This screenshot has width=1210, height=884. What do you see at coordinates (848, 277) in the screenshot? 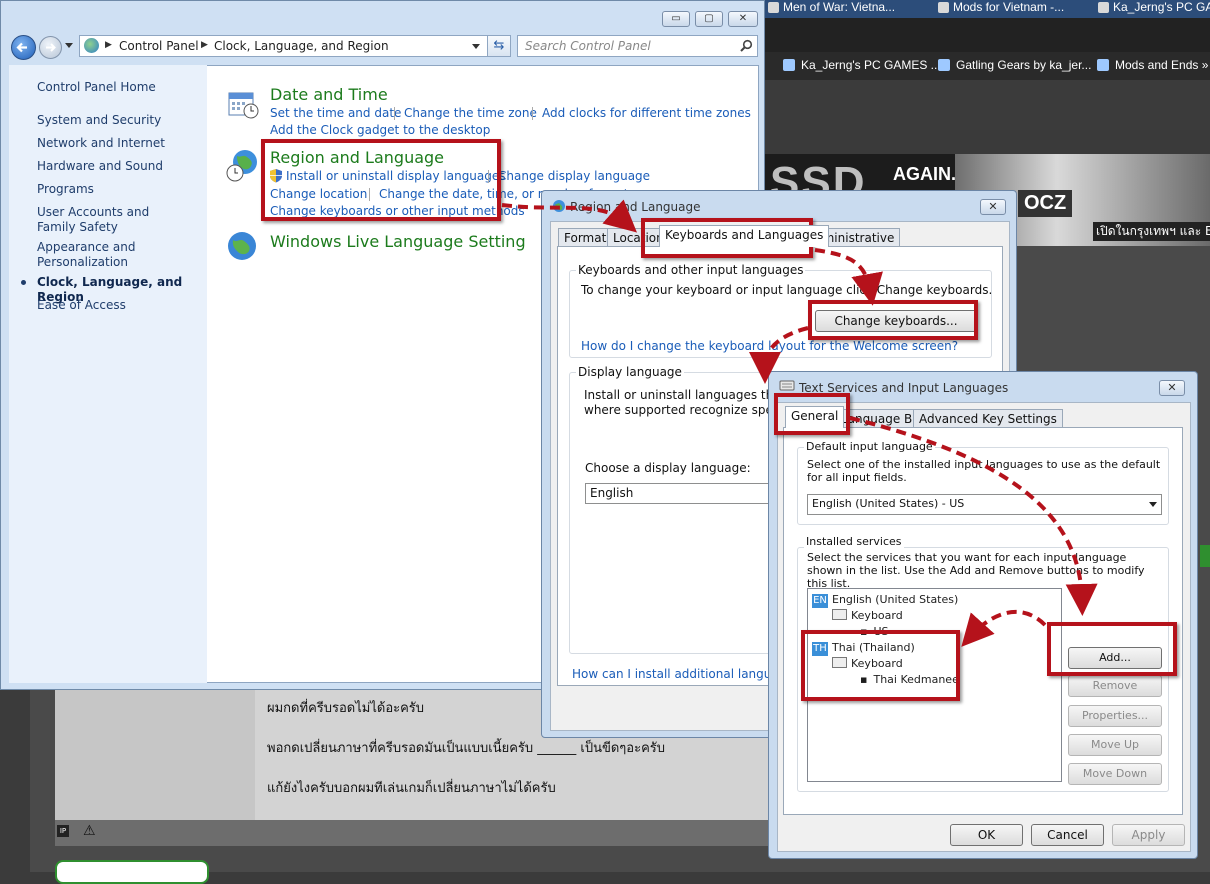
I see `arrow-to-change-keyboards` at bounding box center [848, 277].